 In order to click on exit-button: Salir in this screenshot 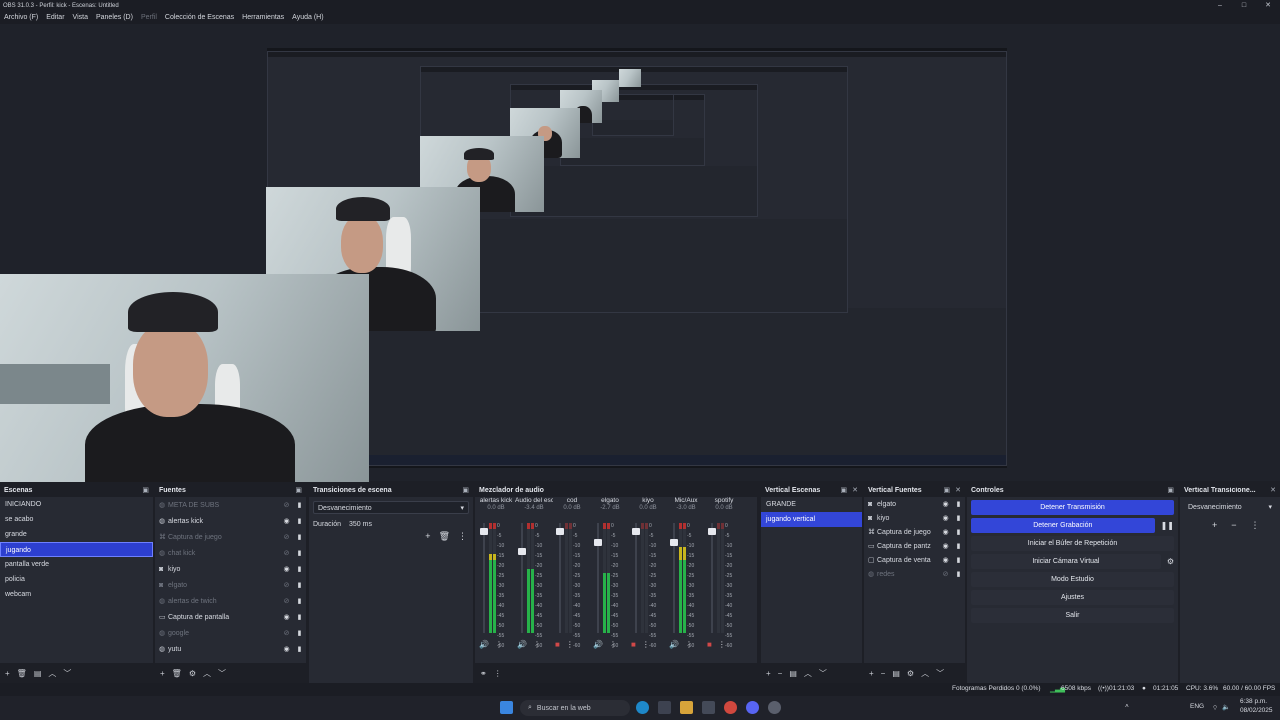, I will do `click(1072, 615)`.